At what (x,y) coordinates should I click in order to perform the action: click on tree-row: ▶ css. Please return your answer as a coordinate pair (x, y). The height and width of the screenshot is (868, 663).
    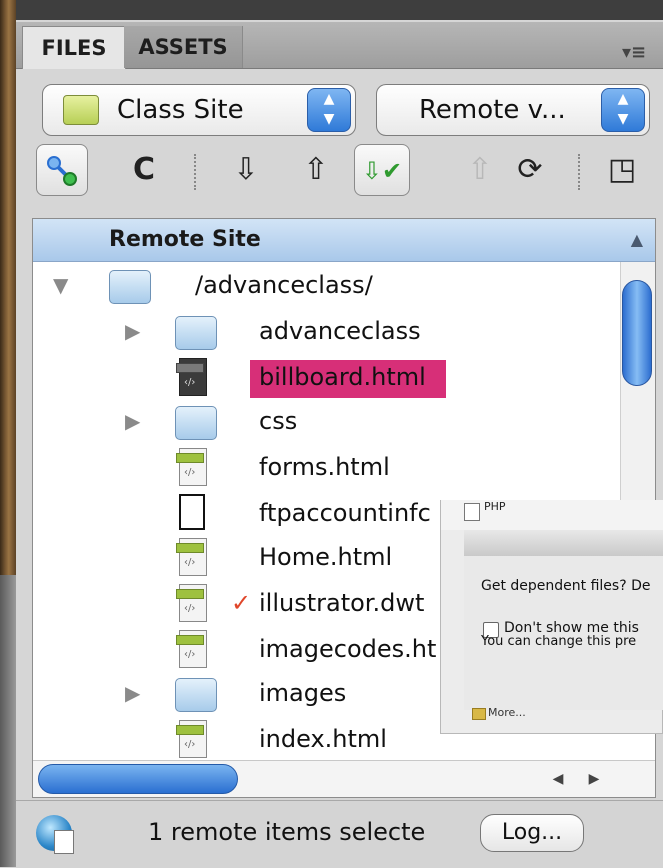
    Looking at the image, I should click on (325, 421).